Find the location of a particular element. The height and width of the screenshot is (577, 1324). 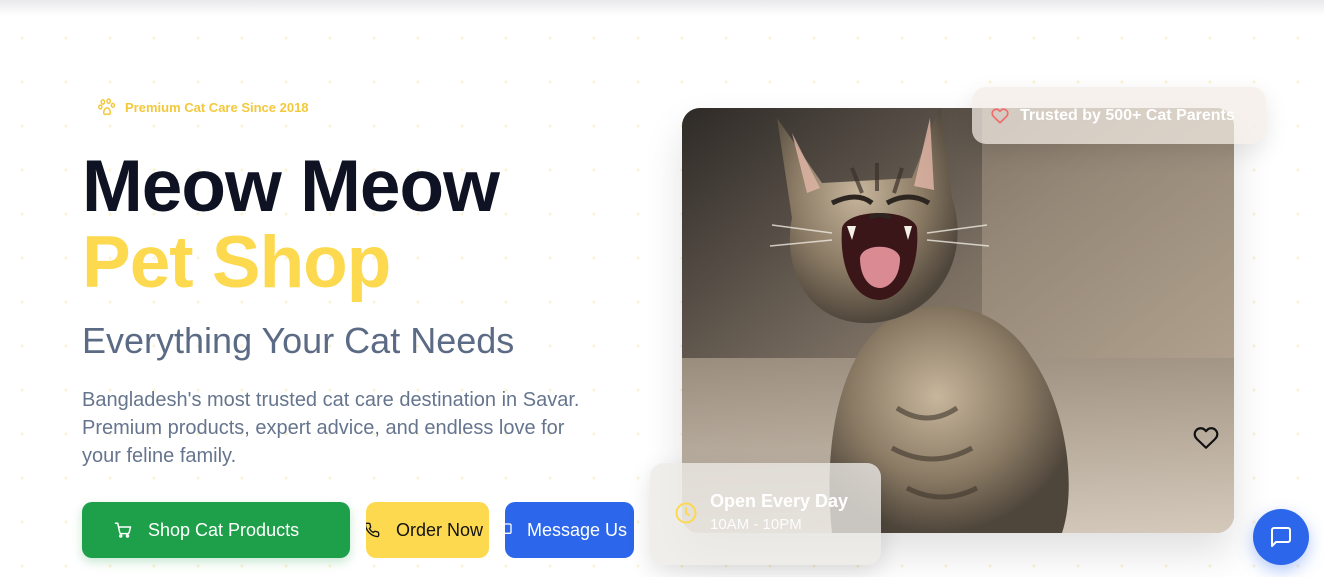

clock-icon is located at coordinates (686, 513).